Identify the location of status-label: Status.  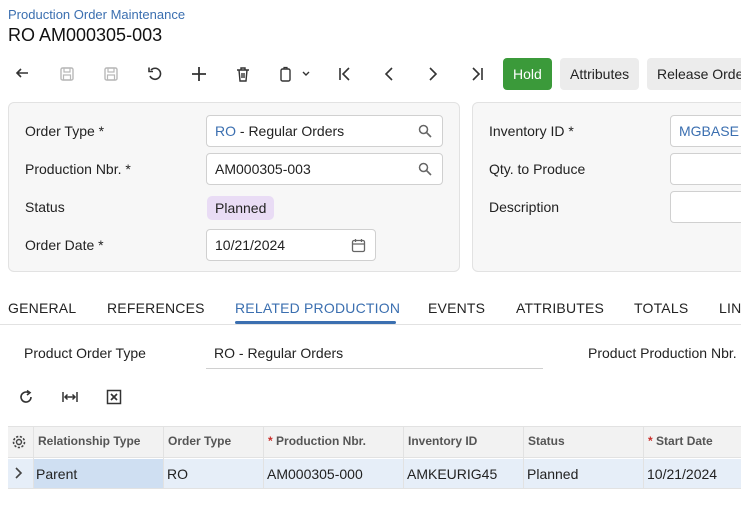
(45, 207).